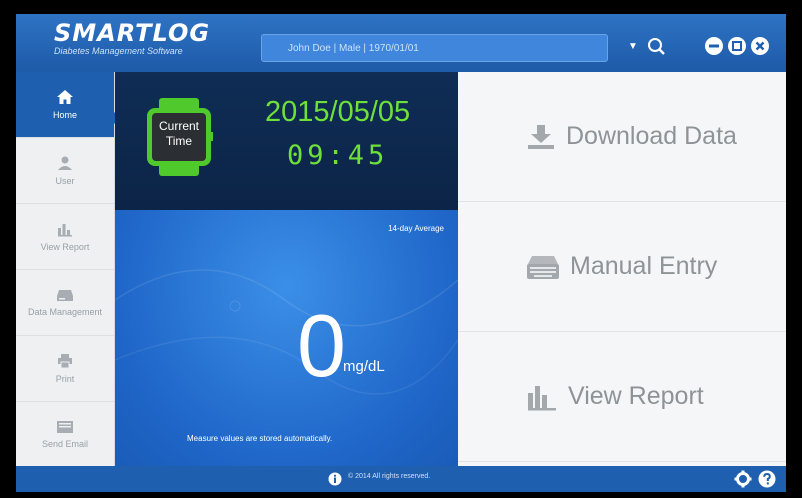  What do you see at coordinates (541, 136) in the screenshot?
I see `download-icon` at bounding box center [541, 136].